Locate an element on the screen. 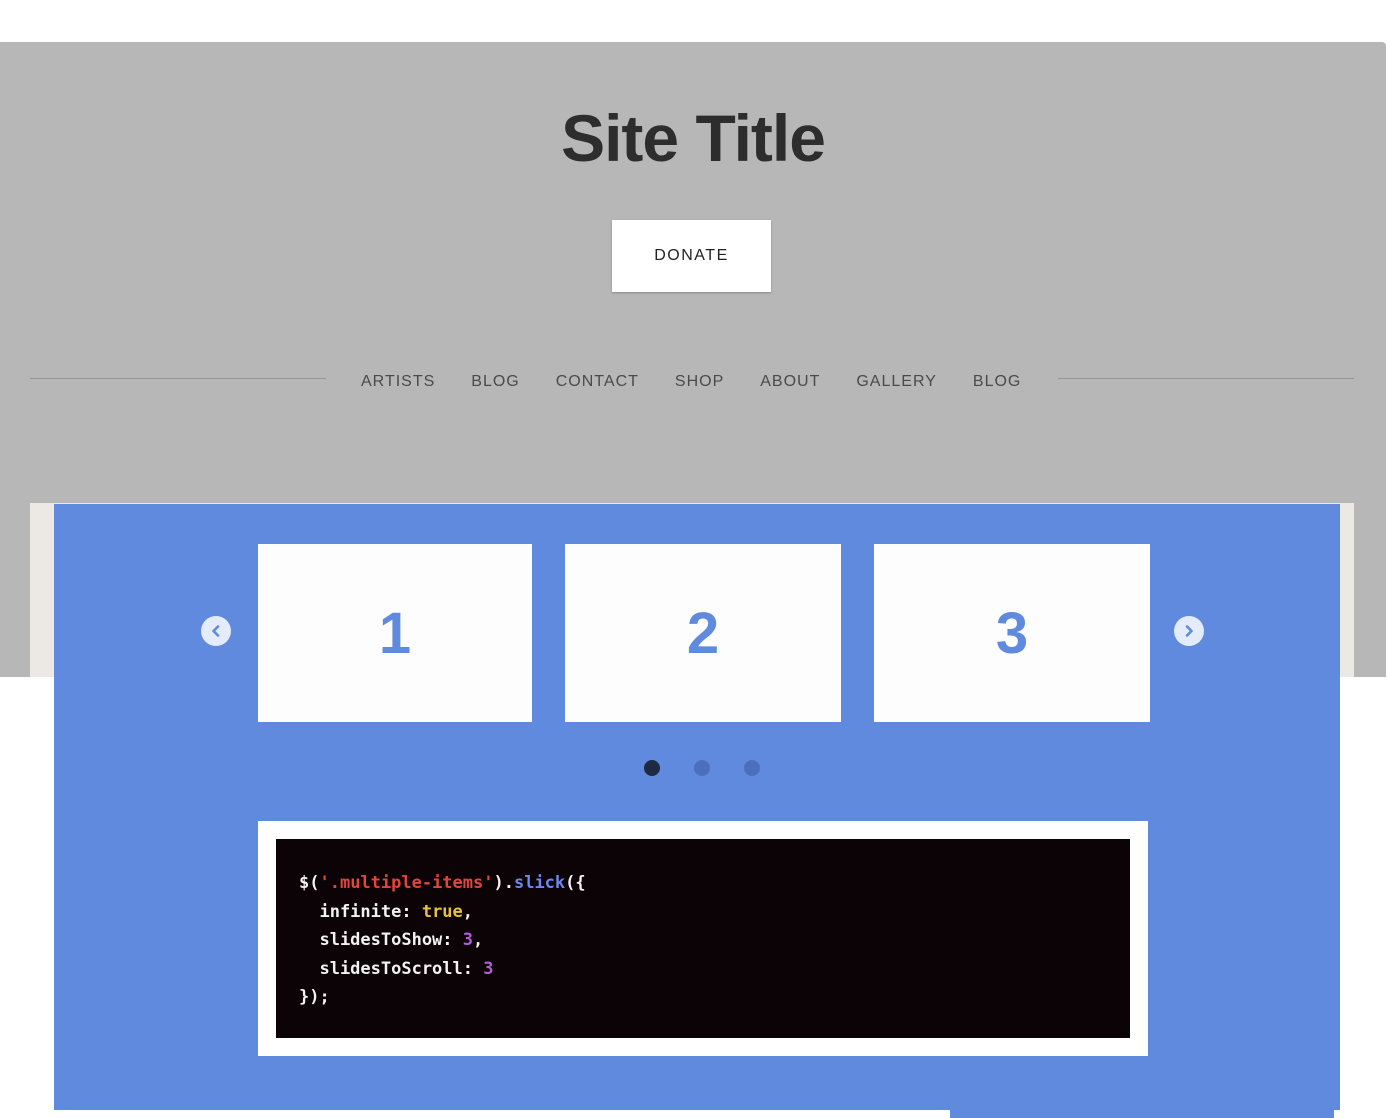  code-token: }); is located at coordinates (314, 997).